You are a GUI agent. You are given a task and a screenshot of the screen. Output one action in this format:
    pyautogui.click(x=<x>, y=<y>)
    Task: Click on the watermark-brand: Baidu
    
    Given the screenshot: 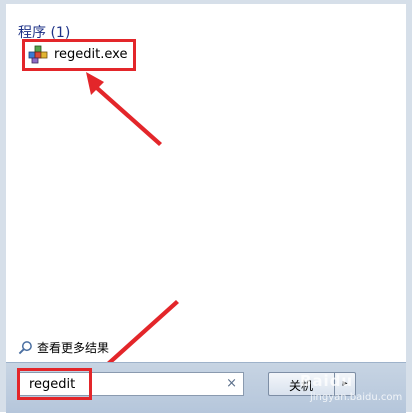 What is the action you would take?
    pyautogui.click(x=327, y=381)
    